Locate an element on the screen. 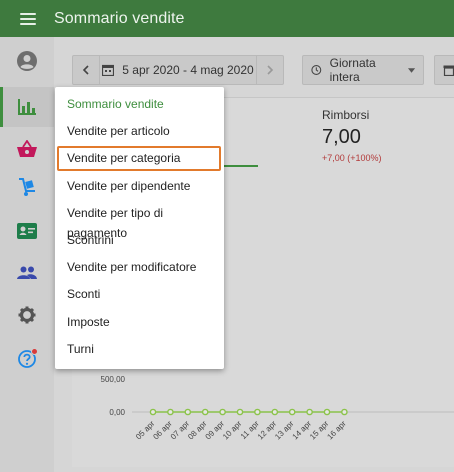 This screenshot has height=472, width=454. people-icon is located at coordinates (27, 272).